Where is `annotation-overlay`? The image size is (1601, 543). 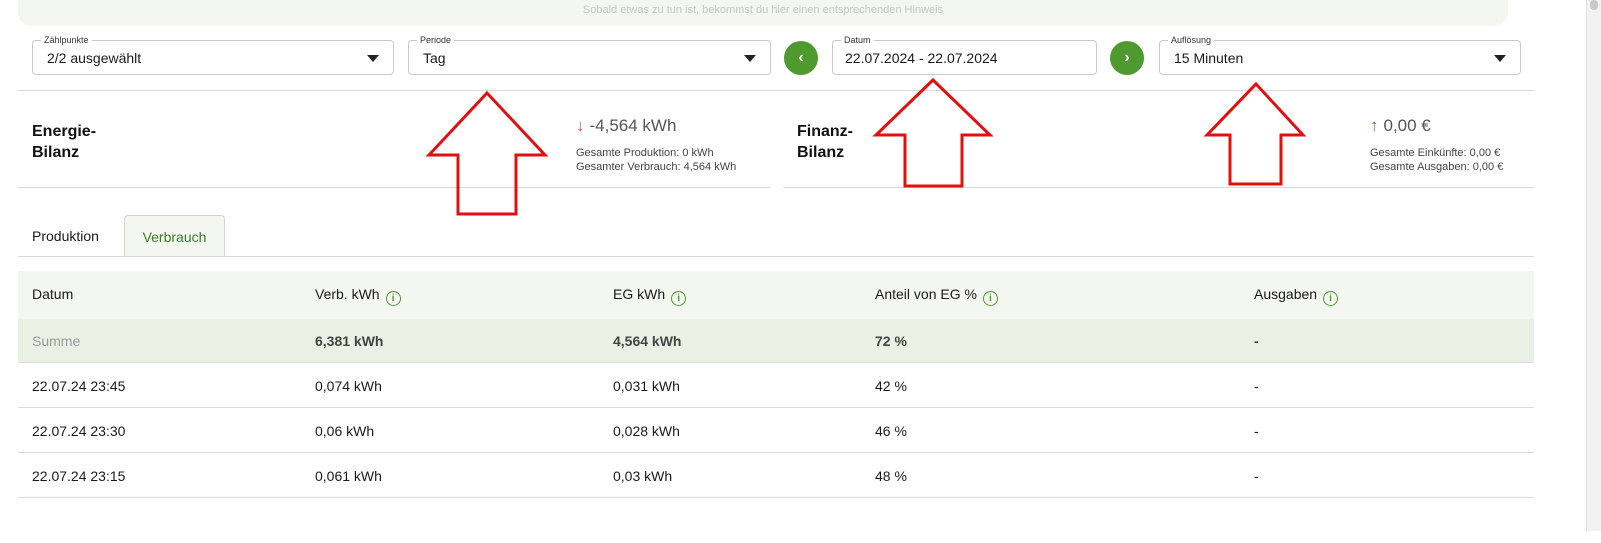
annotation-overlay is located at coordinates (866, 146).